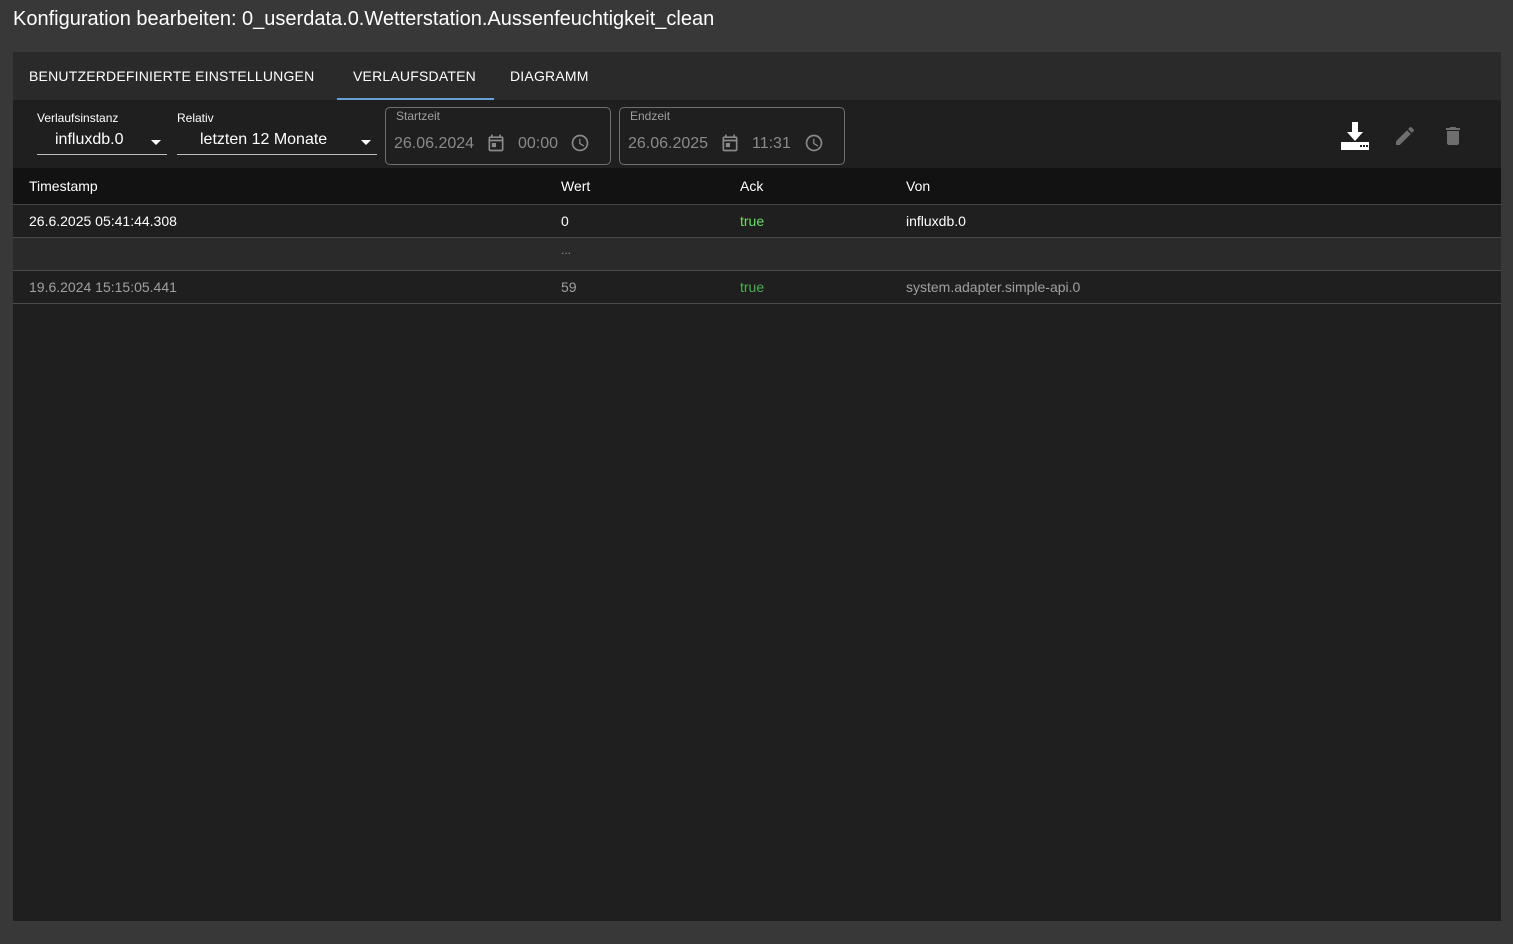  Describe the element at coordinates (171, 76) in the screenshot. I see `tab-custom-settings: BENUTZERDEFINIERTE EINSTELLUNGEN` at that location.